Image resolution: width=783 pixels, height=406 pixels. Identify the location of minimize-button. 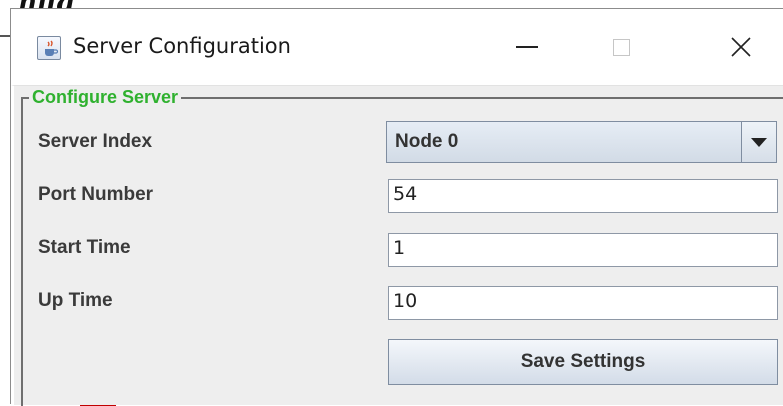
(527, 47).